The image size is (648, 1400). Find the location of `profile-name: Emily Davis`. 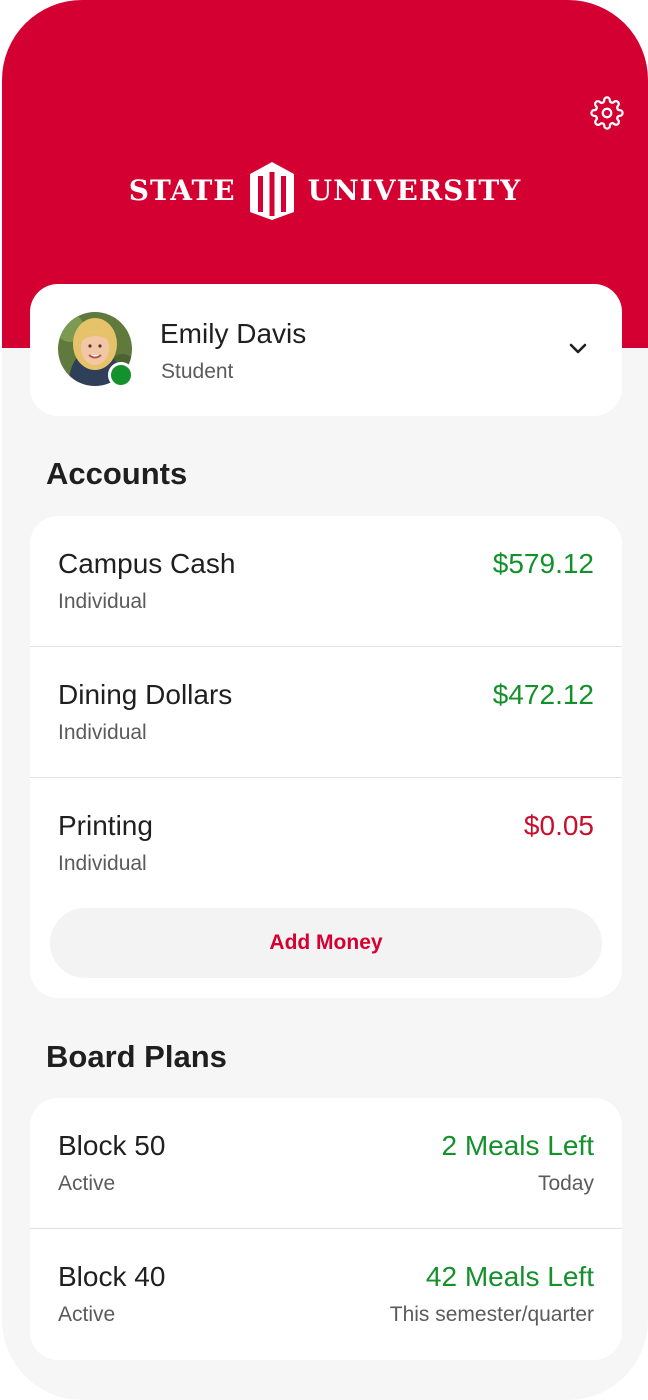

profile-name: Emily Davis is located at coordinates (233, 333).